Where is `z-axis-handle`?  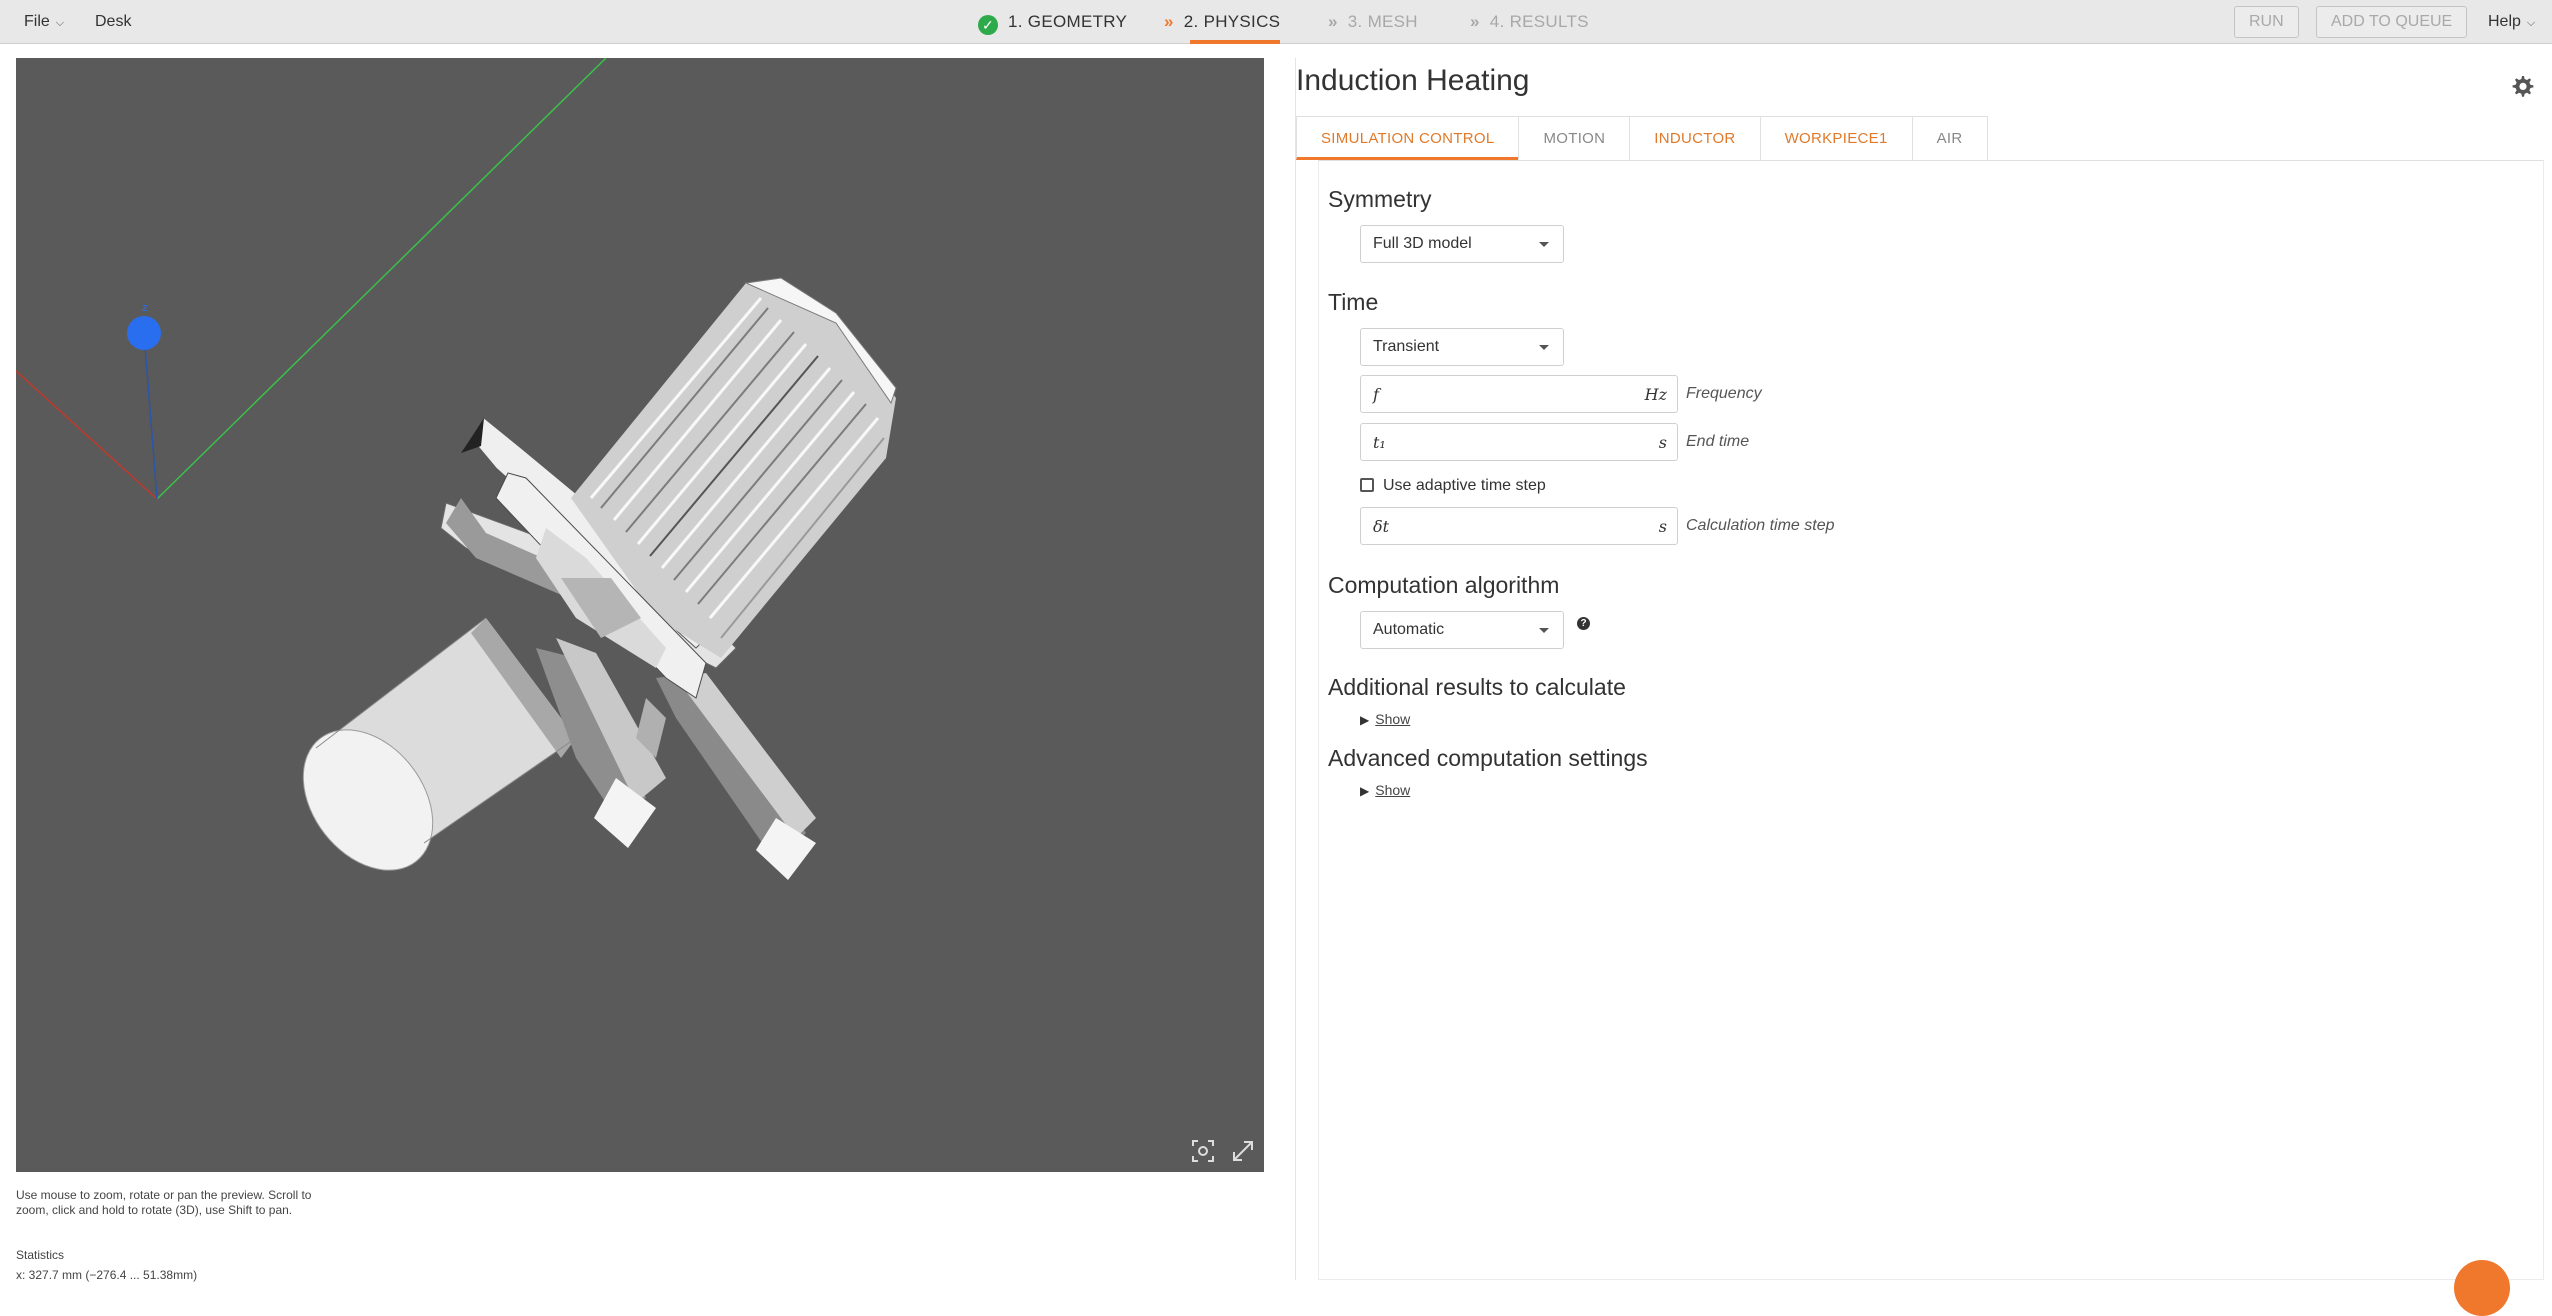
z-axis-handle is located at coordinates (144, 333).